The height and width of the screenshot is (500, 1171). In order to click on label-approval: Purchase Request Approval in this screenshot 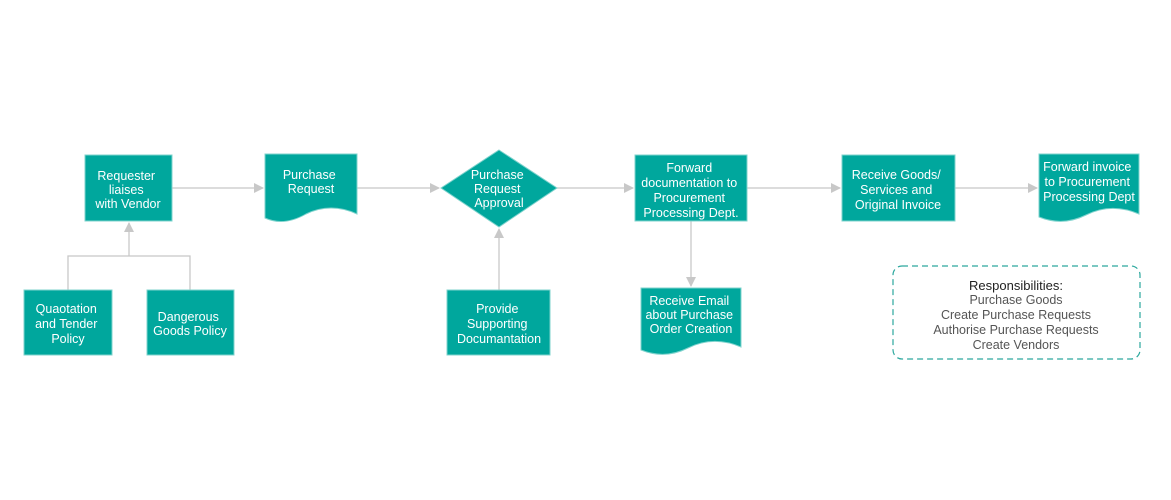, I will do `click(499, 189)`.